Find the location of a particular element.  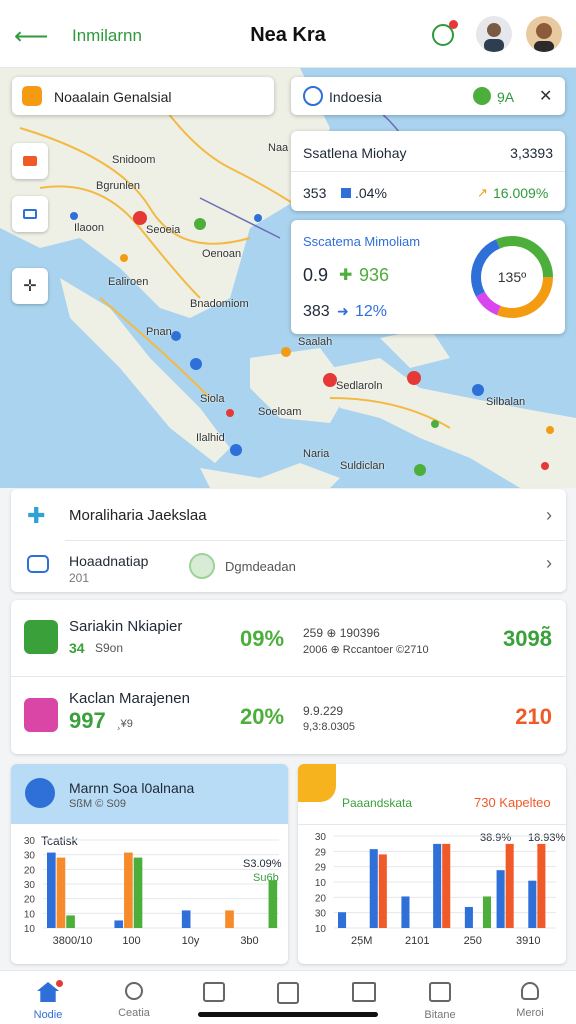

donut-center-text: 135º is located at coordinates (512, 277).